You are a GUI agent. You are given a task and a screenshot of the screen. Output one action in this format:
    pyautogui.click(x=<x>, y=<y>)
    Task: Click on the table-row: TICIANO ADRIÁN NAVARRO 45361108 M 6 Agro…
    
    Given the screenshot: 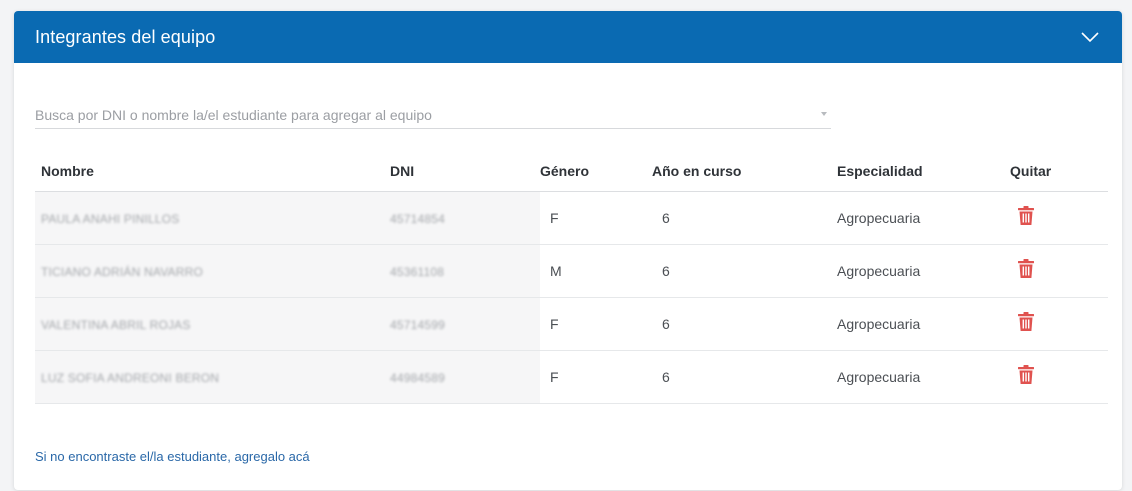 What is the action you would take?
    pyautogui.click(x=571, y=271)
    